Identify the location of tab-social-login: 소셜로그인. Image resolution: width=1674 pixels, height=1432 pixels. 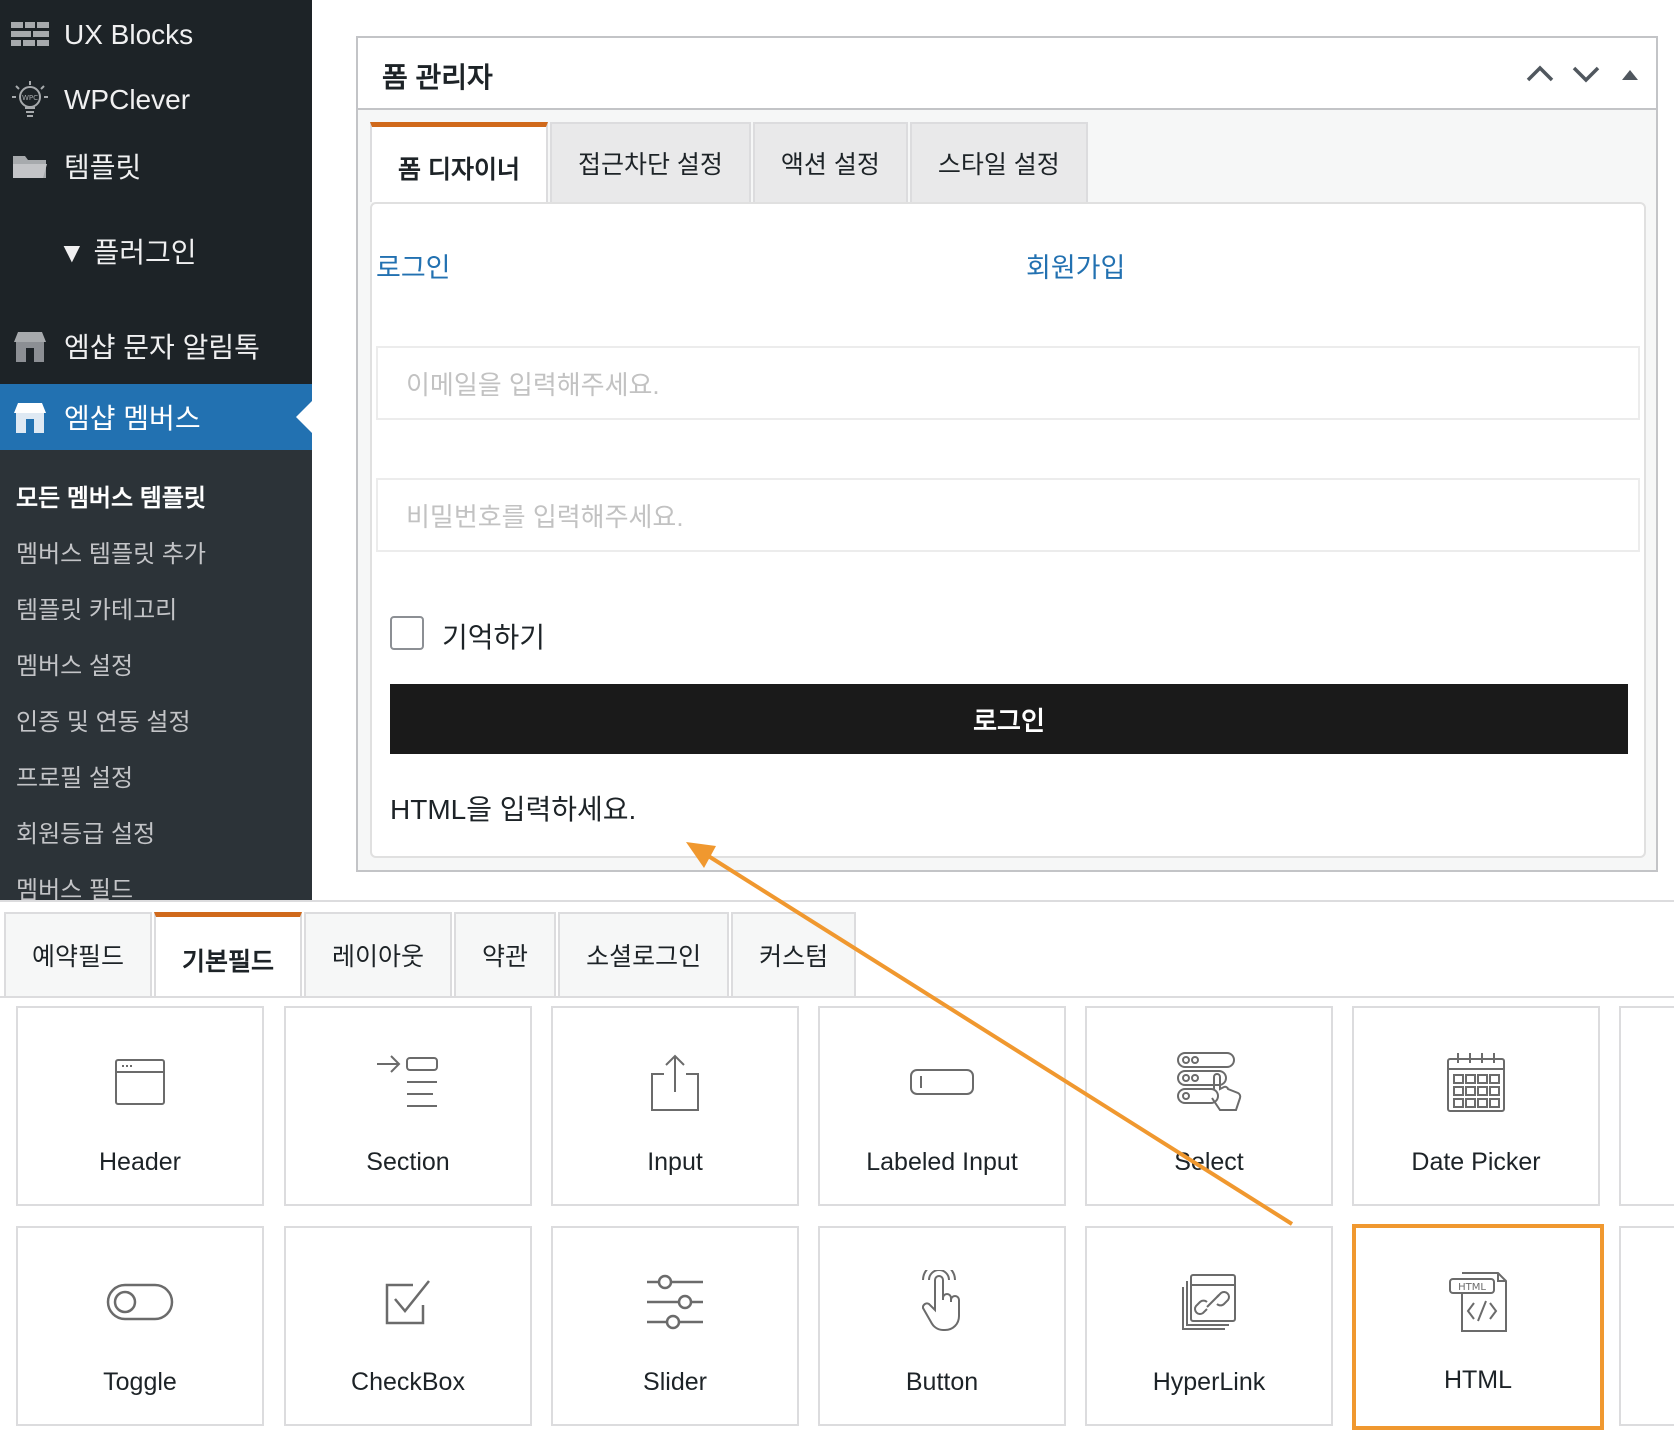
(644, 954).